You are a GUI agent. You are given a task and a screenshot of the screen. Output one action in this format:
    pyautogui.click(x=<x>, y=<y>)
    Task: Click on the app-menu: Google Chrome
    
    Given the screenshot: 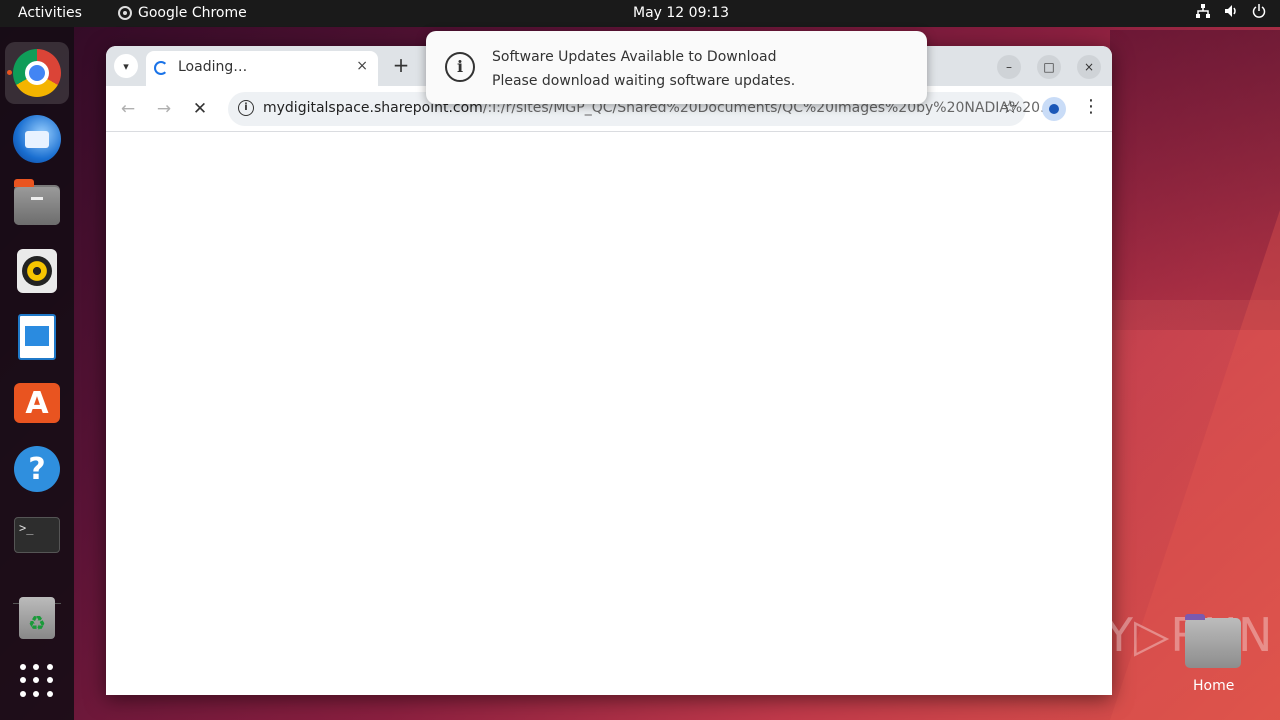 What is the action you would take?
    pyautogui.click(x=182, y=13)
    